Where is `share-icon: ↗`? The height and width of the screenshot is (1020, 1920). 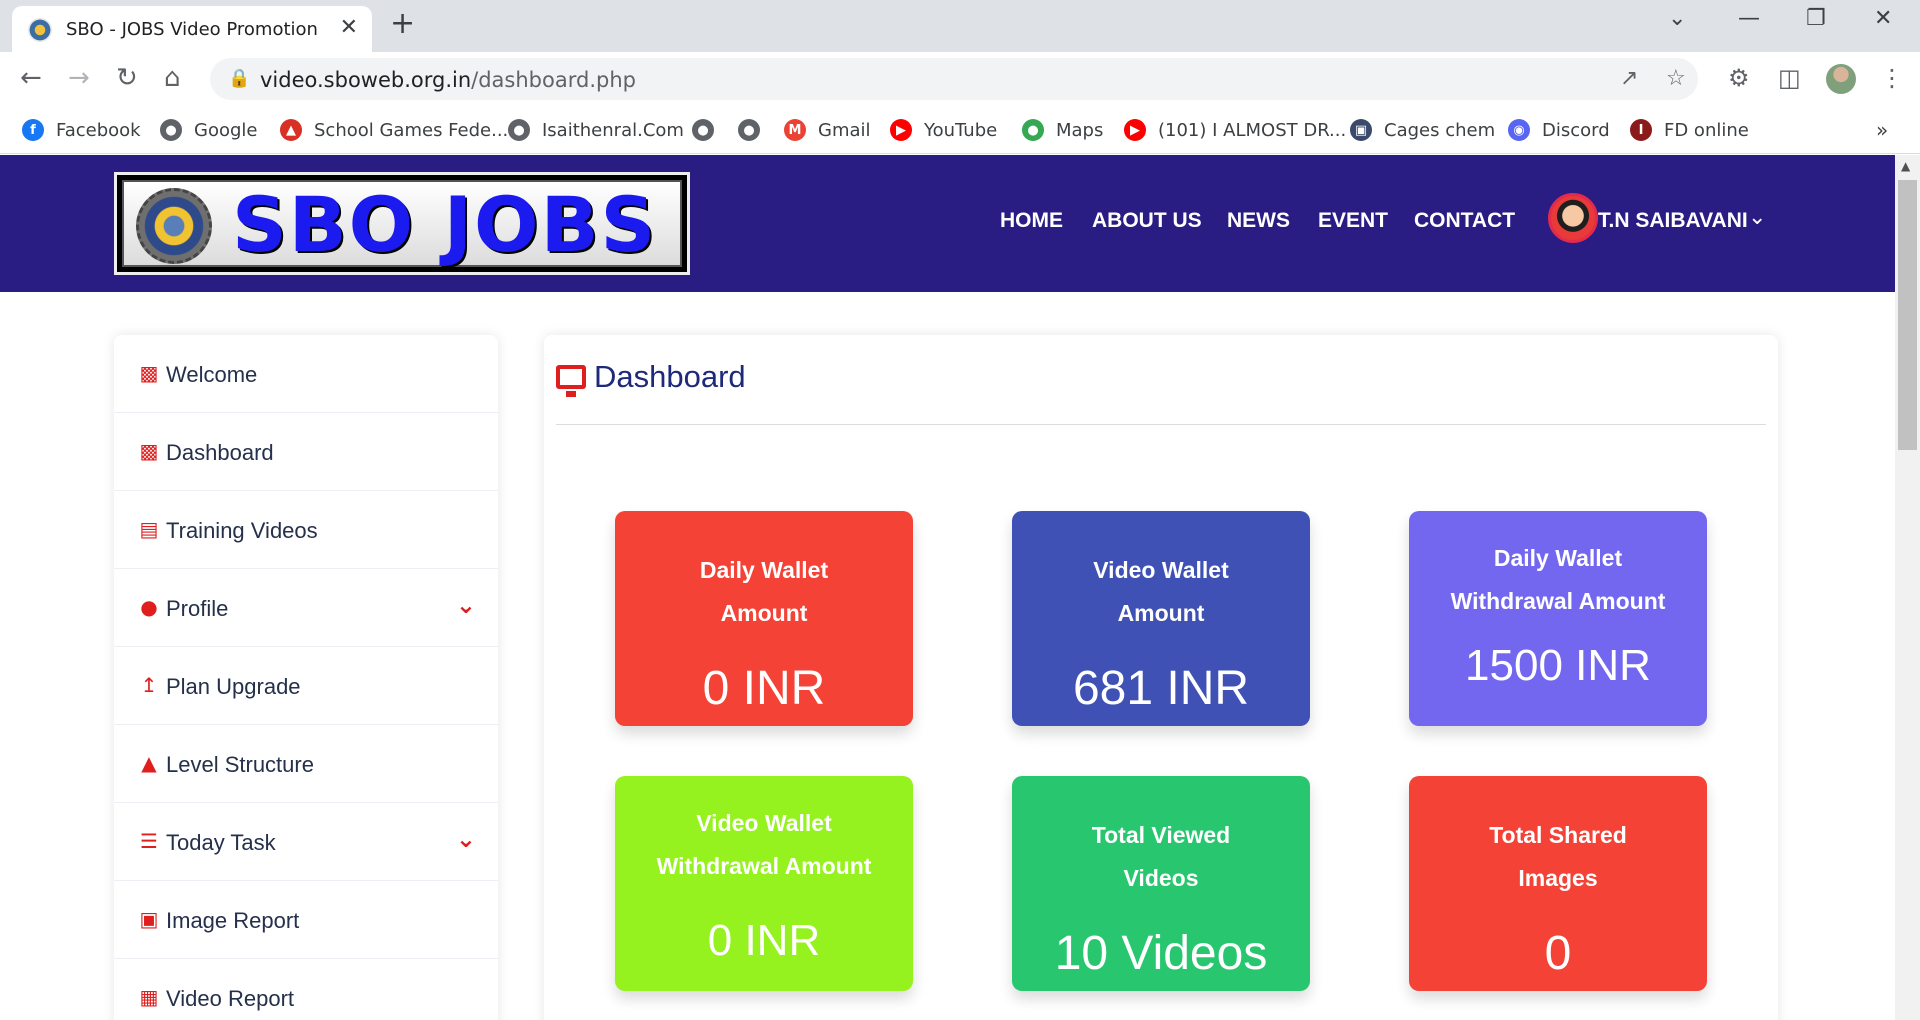
share-icon: ↗ is located at coordinates (1629, 78).